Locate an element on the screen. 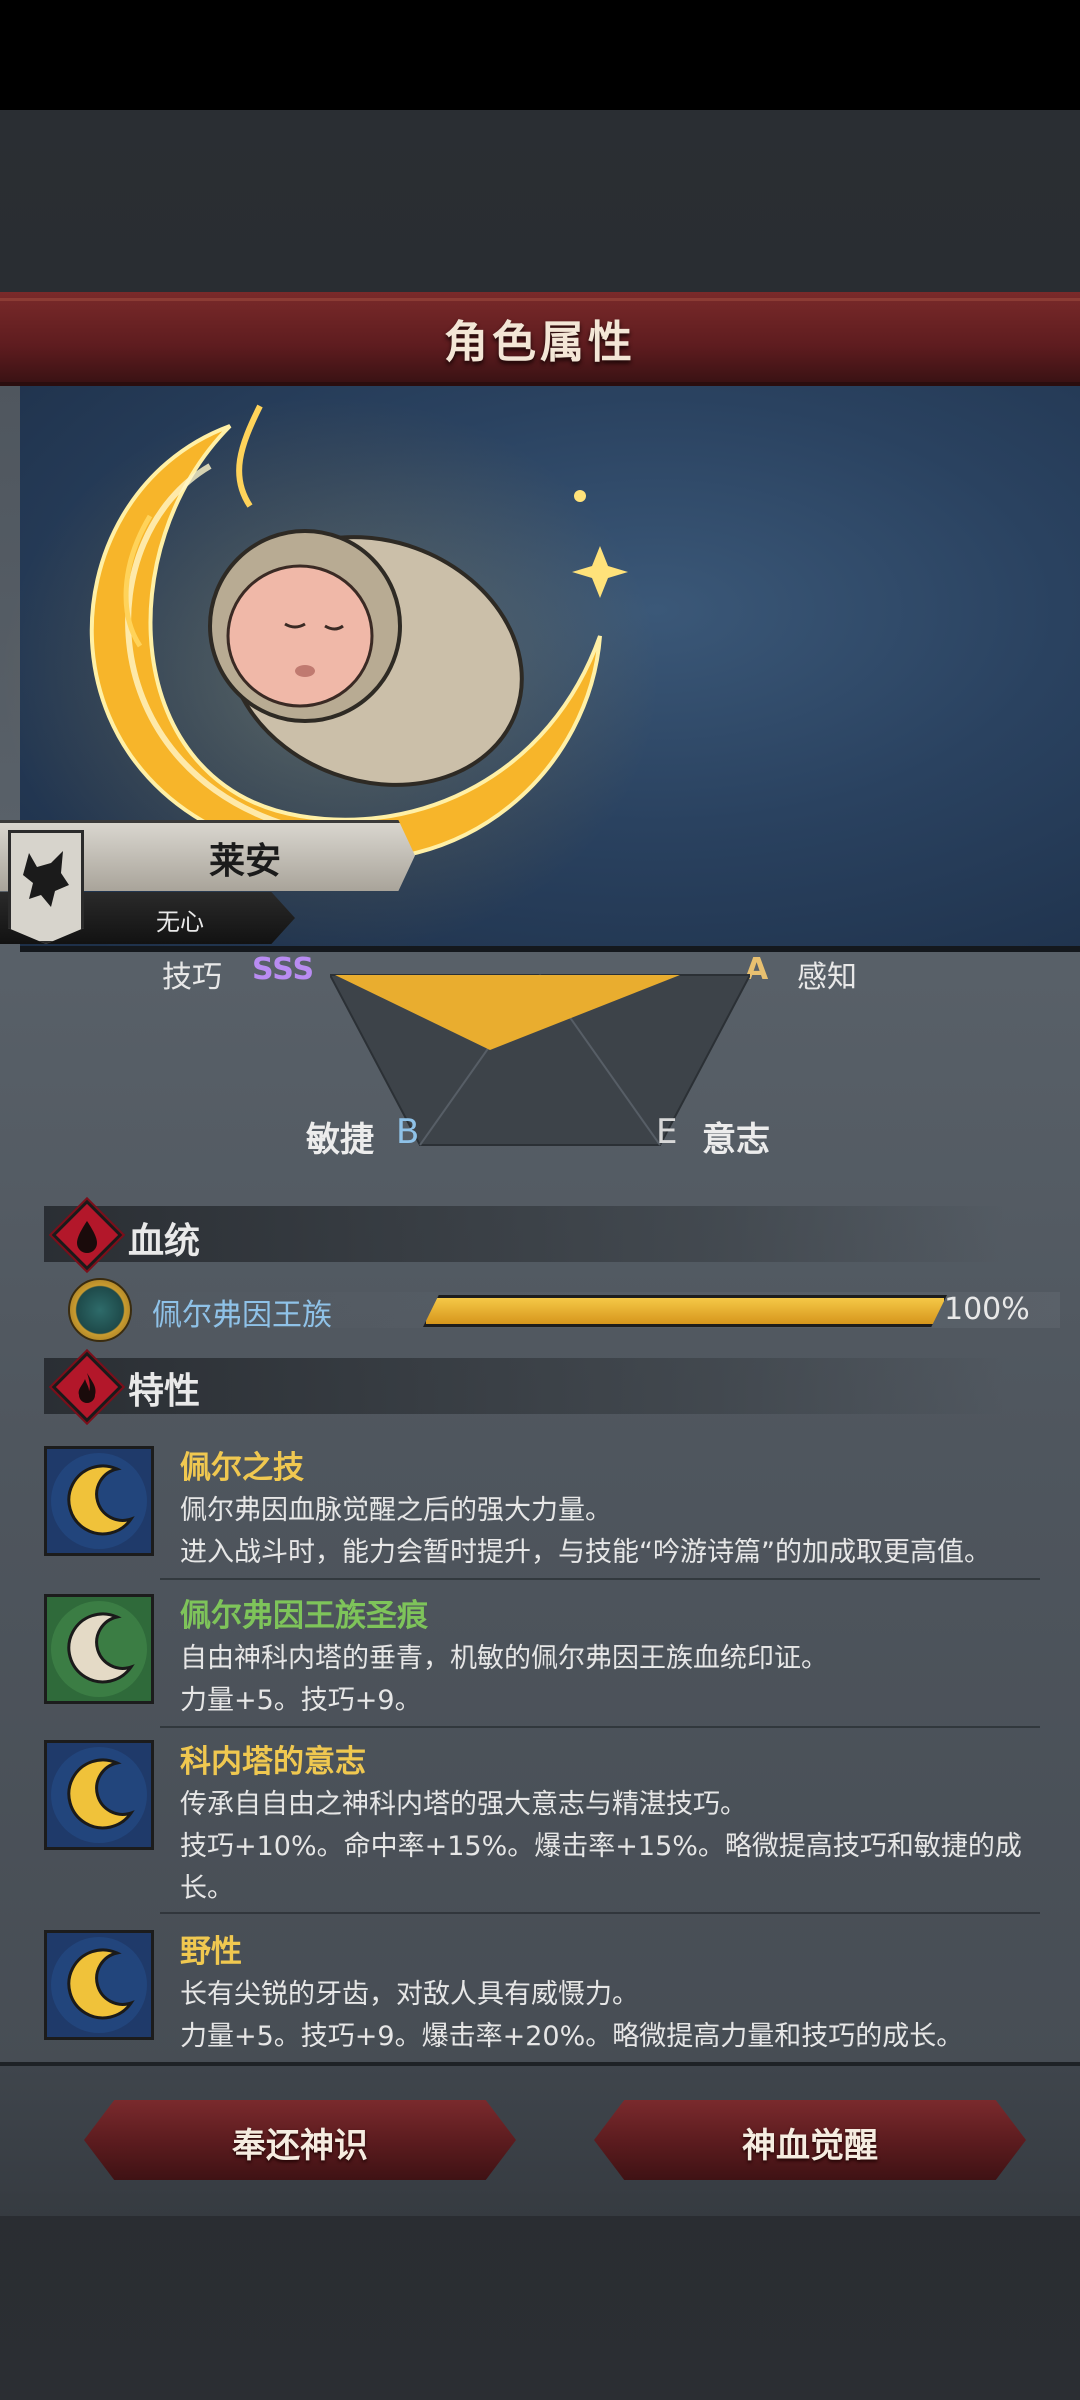 This screenshot has height=2400, width=1080. trait-name: 佩尔弗因王族圣痕 is located at coordinates (304, 1616).